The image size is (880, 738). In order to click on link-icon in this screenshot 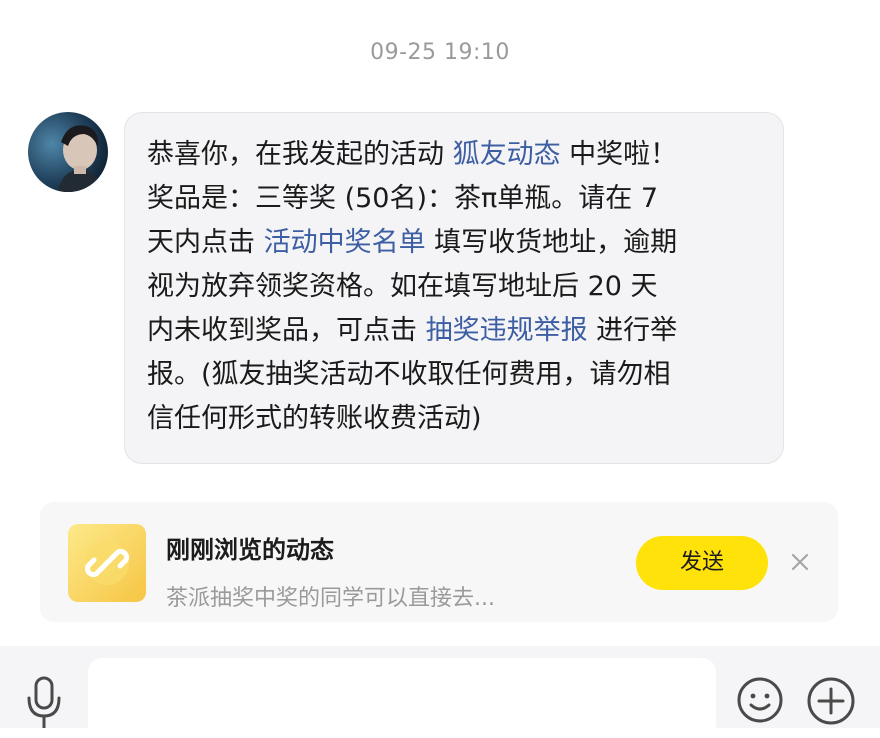, I will do `click(107, 563)`.